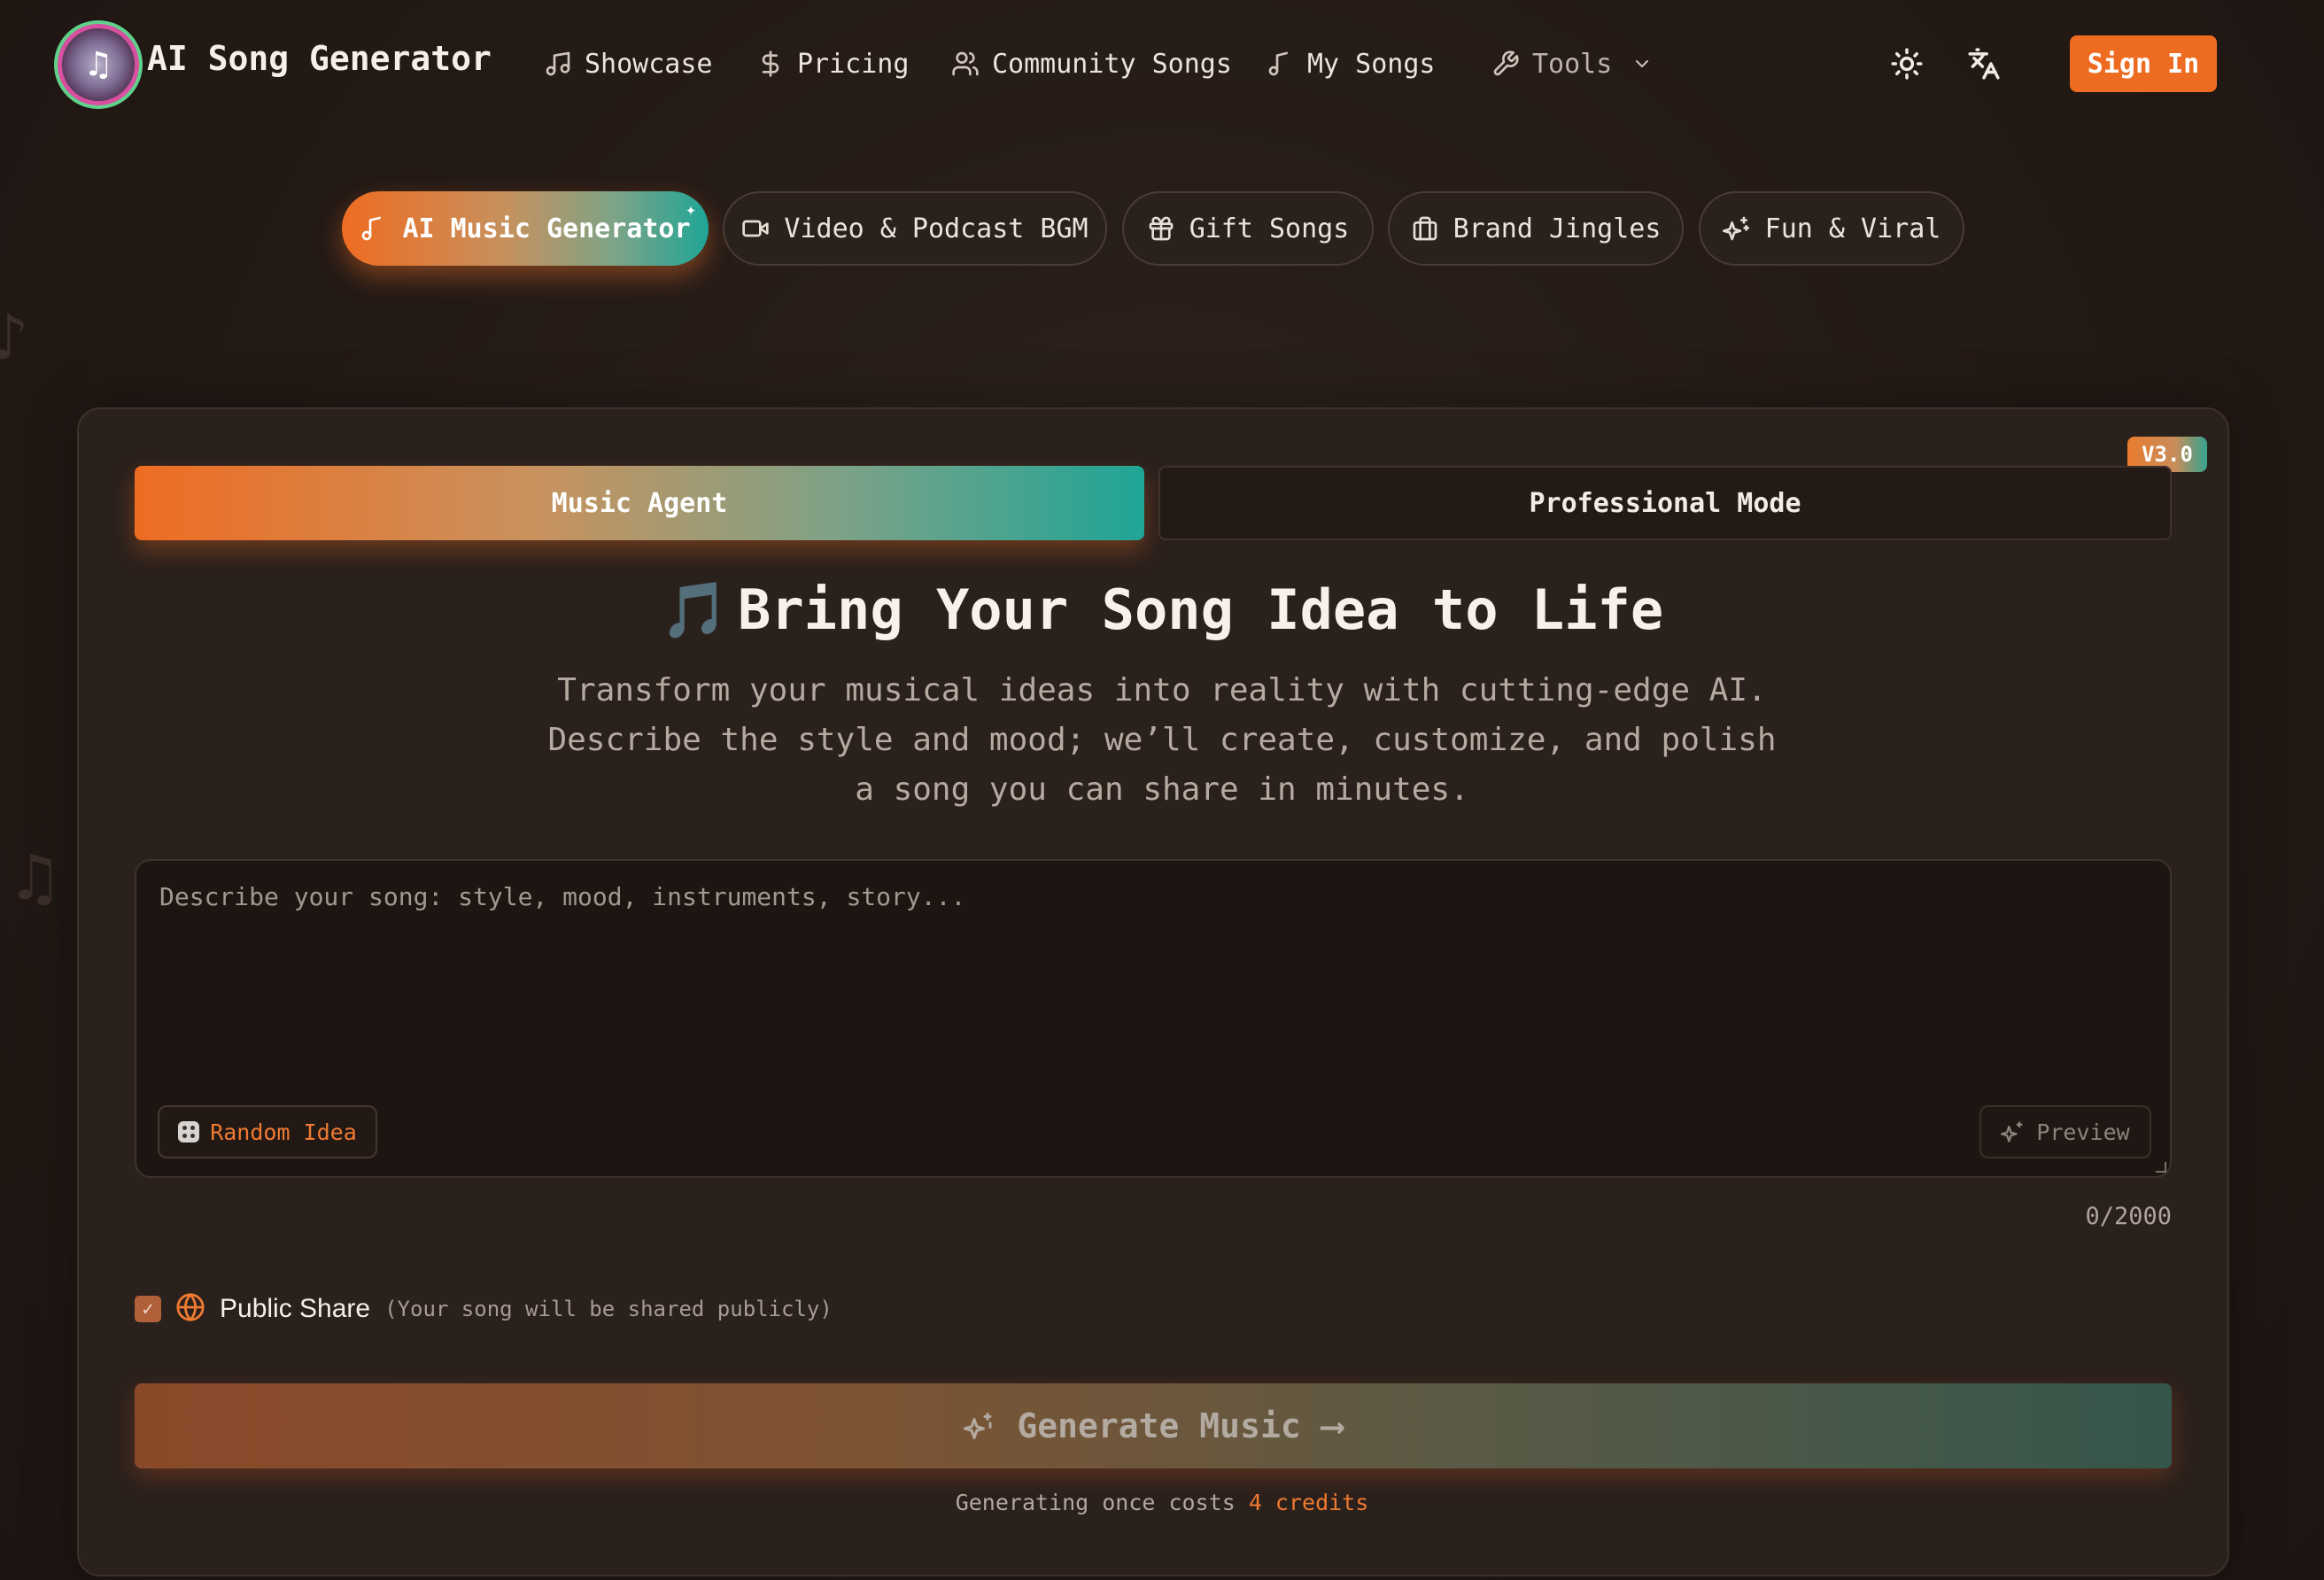  What do you see at coordinates (14, 338) in the screenshot?
I see `background-note-decoration: ♪` at bounding box center [14, 338].